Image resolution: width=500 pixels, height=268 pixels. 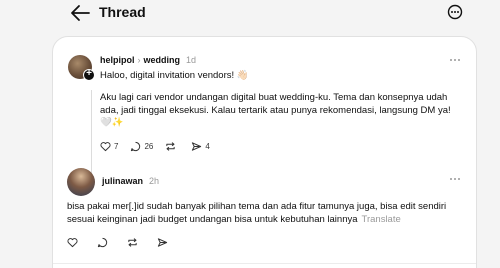 I want to click on chevron-right-icon: ›, so click(x=139, y=60).